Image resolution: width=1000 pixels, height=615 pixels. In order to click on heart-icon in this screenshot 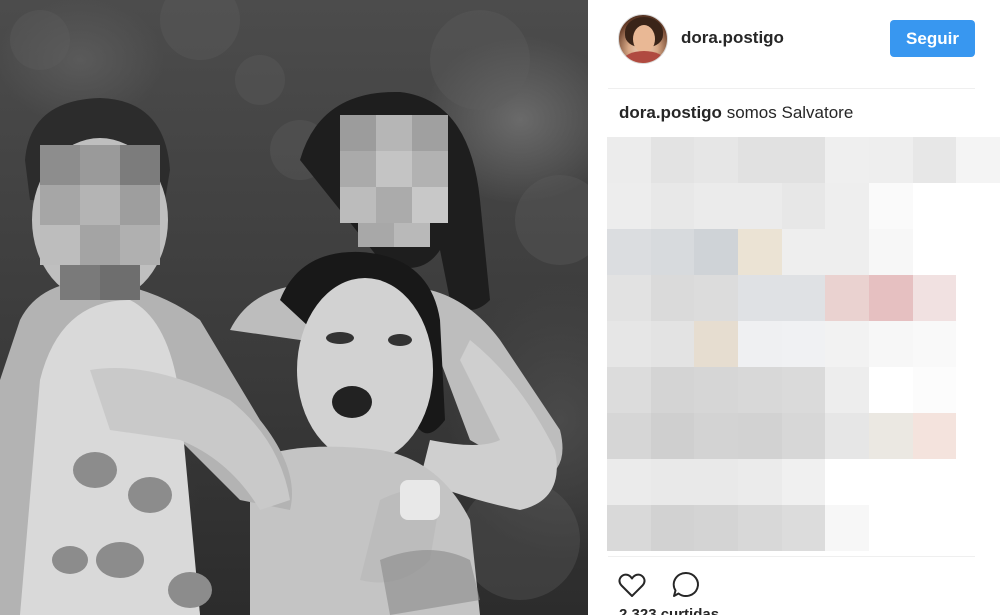, I will do `click(632, 585)`.